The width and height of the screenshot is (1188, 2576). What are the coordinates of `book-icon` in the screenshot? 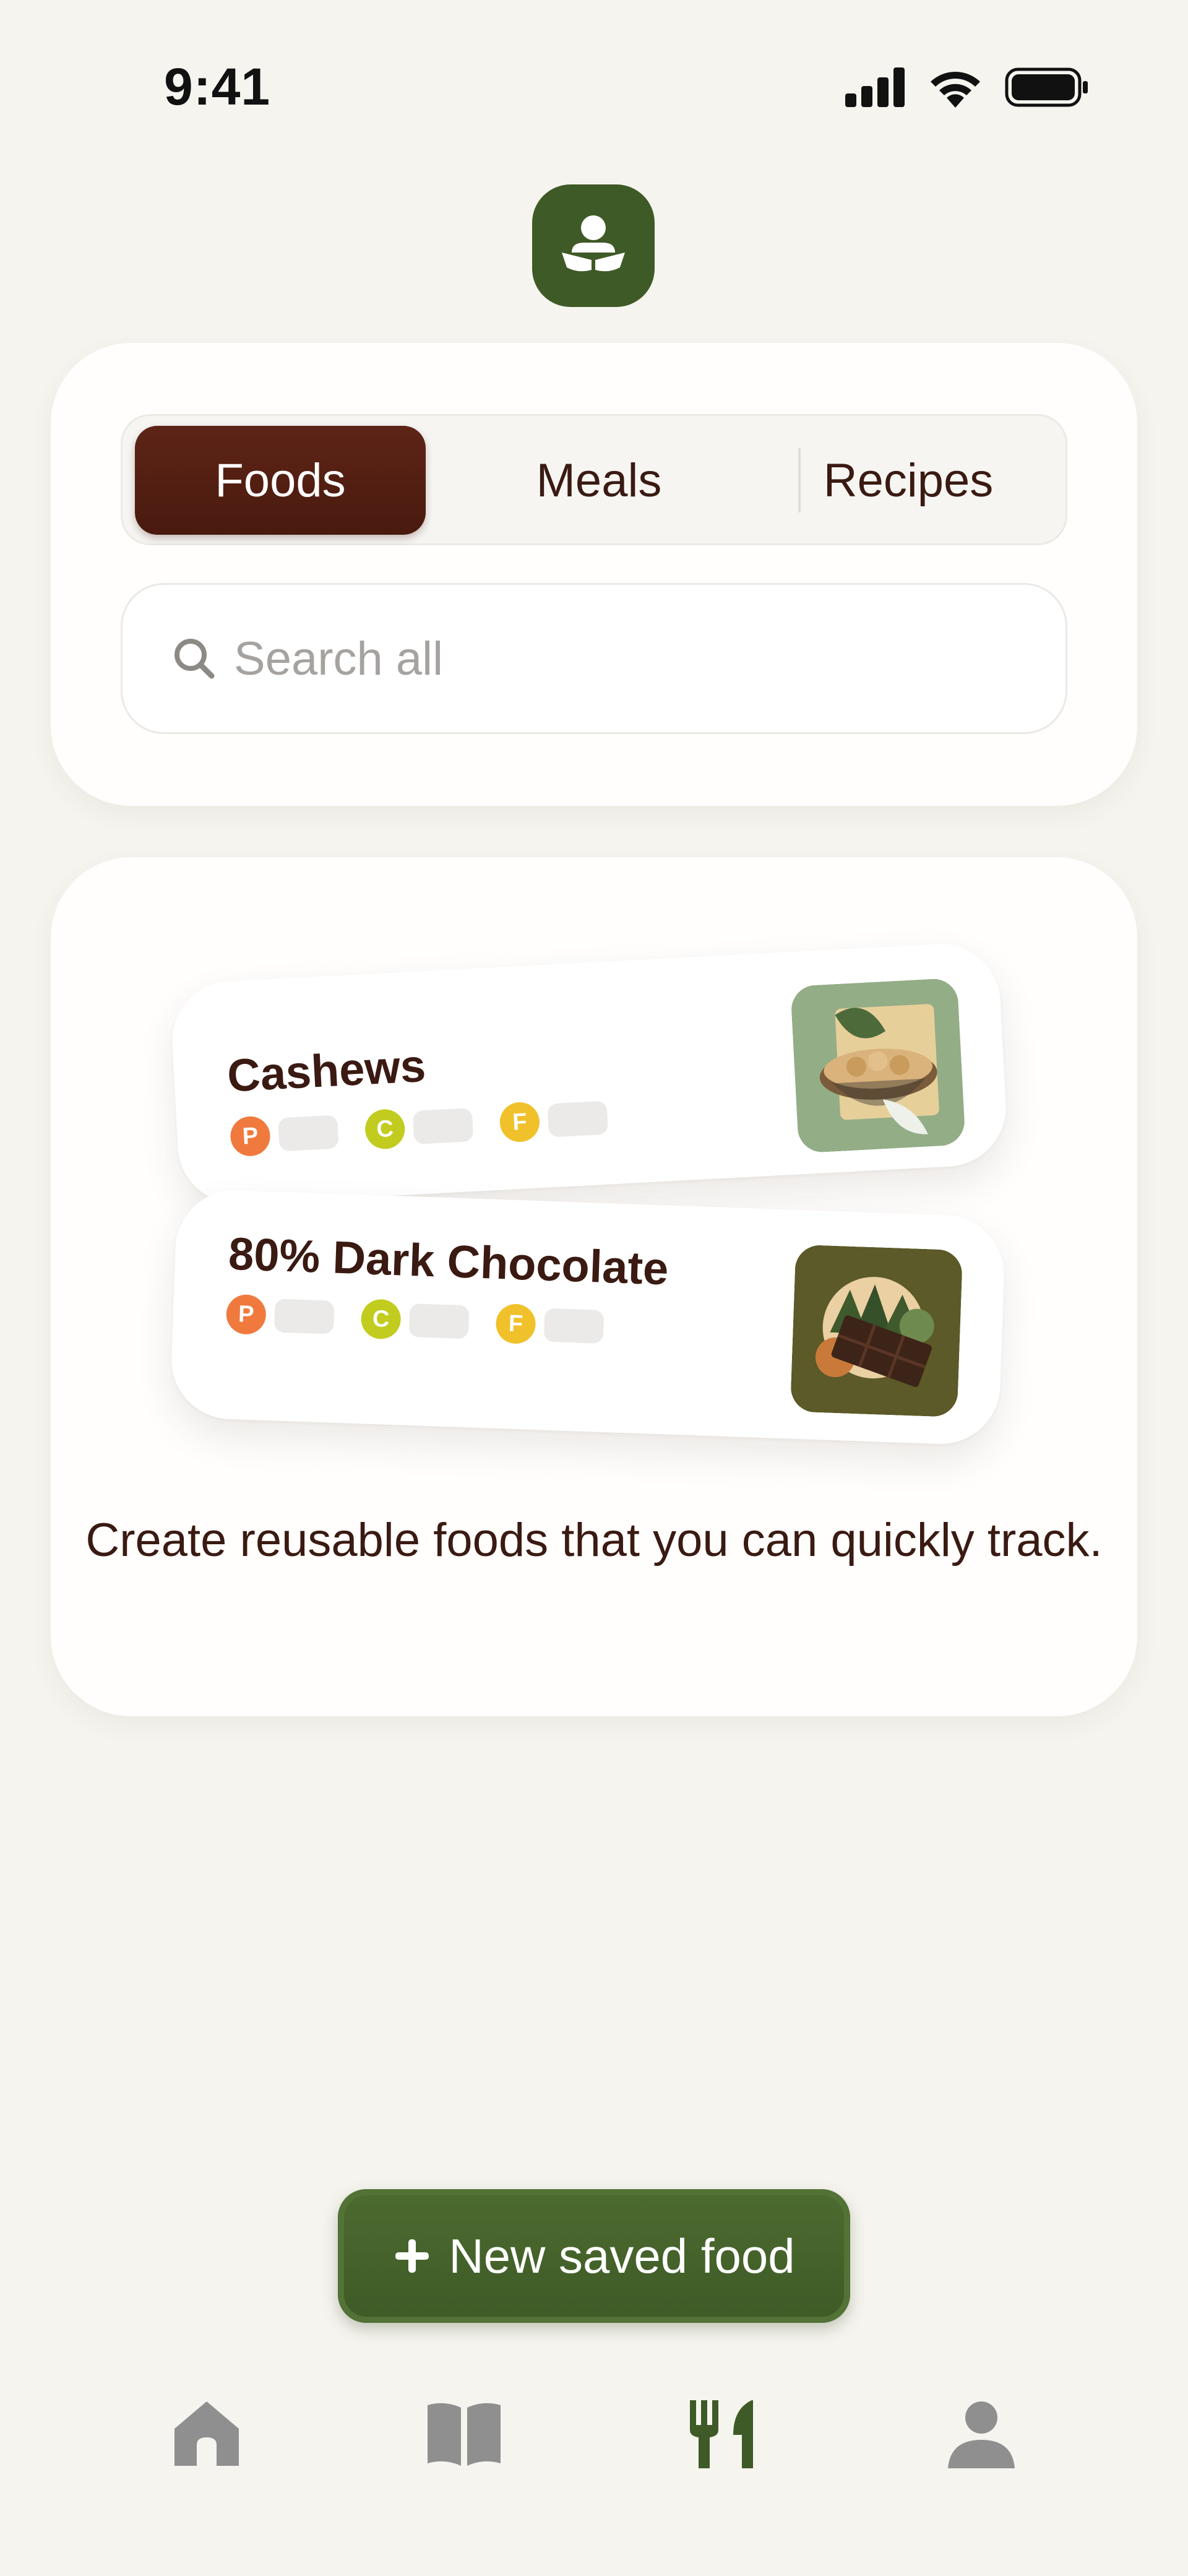 It's located at (464, 2434).